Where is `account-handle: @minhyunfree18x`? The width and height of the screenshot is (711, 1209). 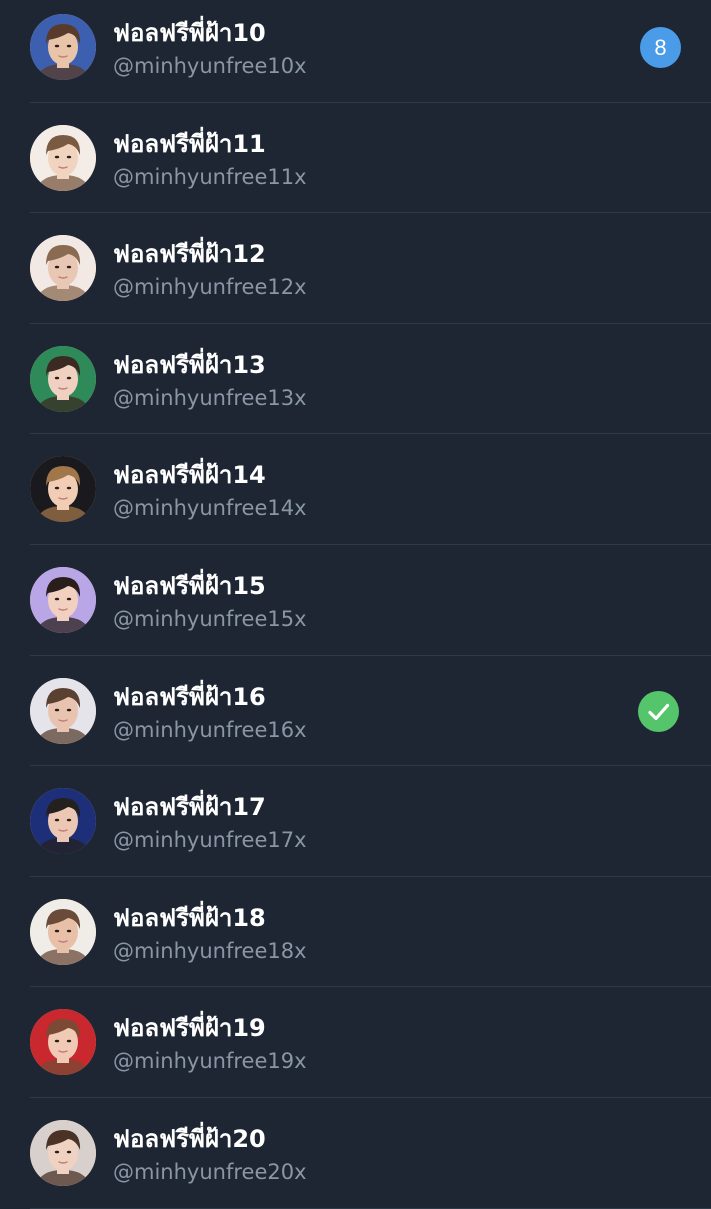
account-handle: @minhyunfree18x is located at coordinates (210, 950).